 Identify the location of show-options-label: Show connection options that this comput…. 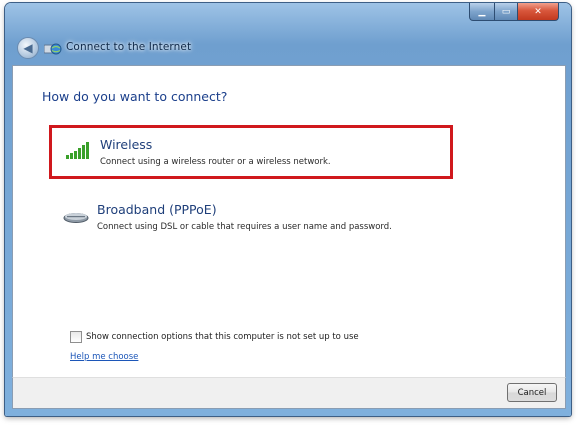
(222, 337).